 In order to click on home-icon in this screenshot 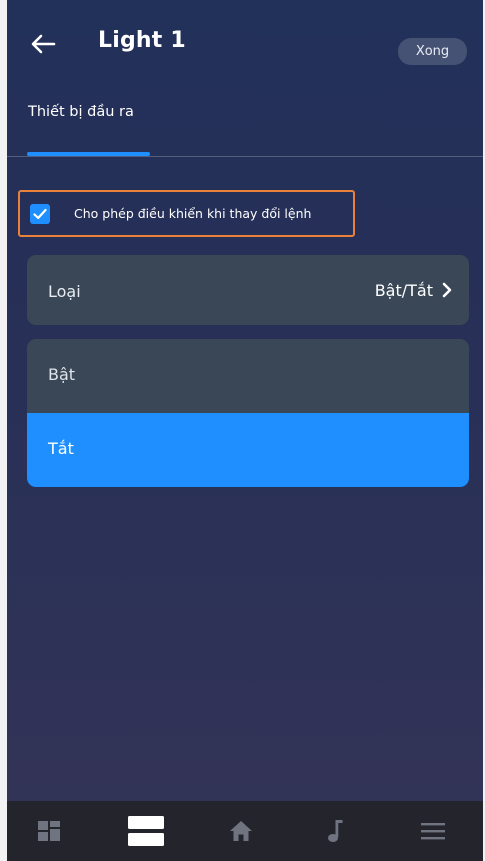, I will do `click(241, 831)`.